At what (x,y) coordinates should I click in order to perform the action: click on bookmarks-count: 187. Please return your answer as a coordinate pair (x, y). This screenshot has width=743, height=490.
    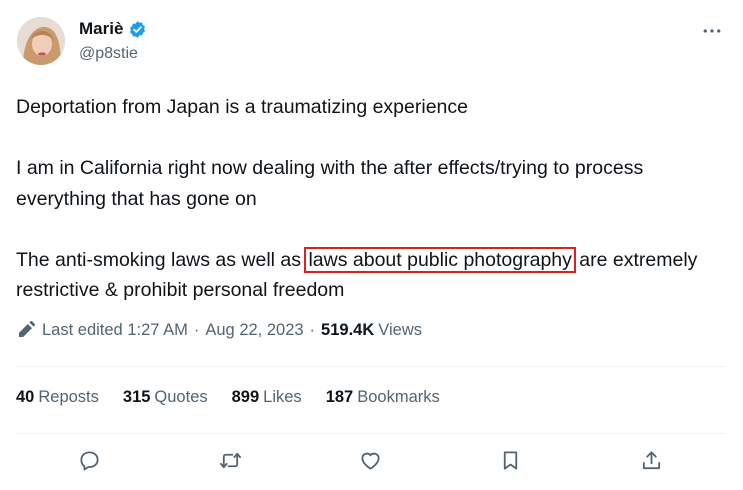
    Looking at the image, I should click on (339, 397).